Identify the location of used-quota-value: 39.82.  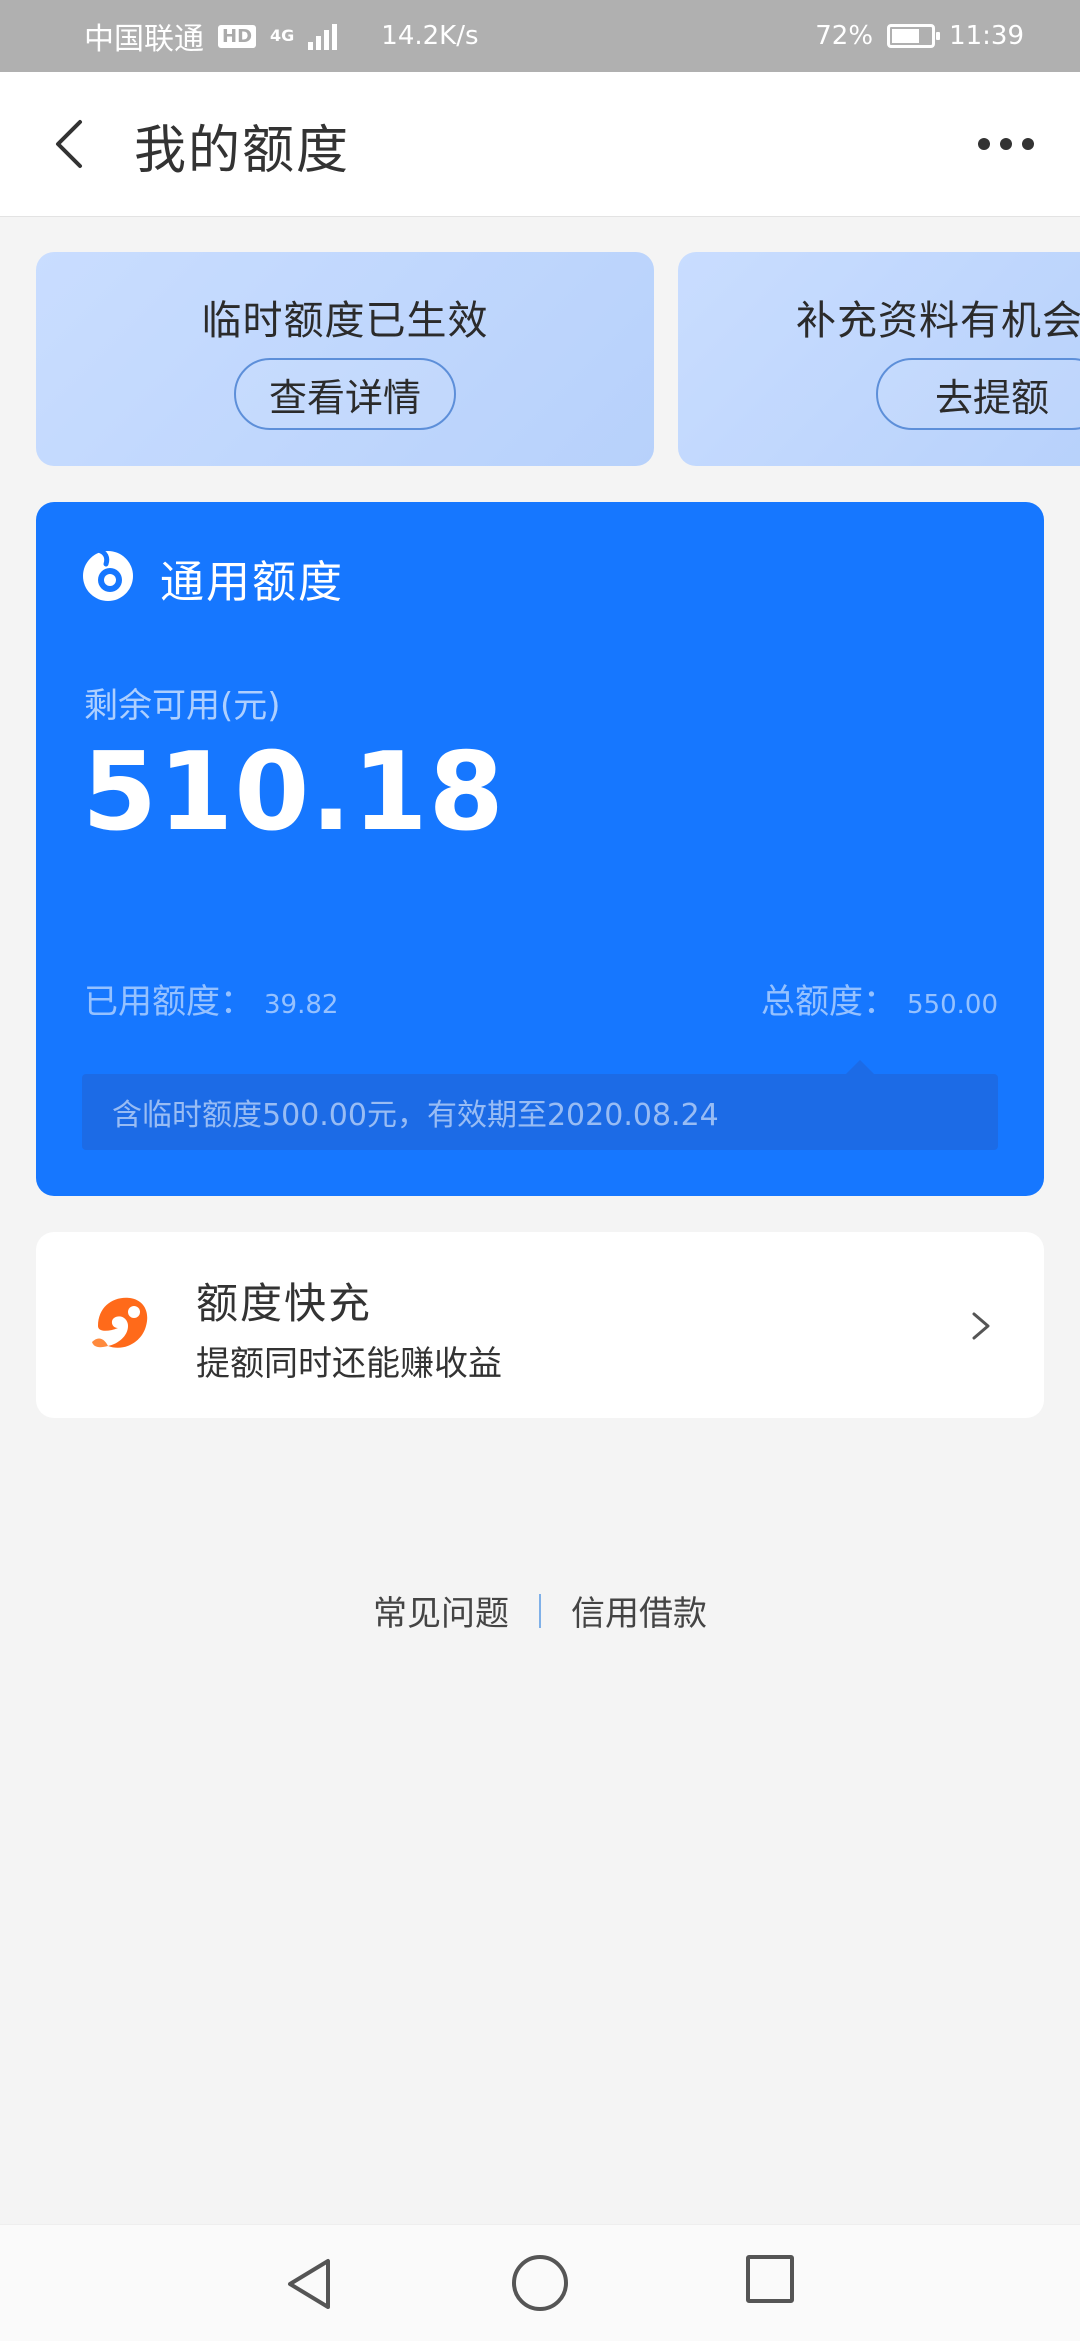
(301, 1005).